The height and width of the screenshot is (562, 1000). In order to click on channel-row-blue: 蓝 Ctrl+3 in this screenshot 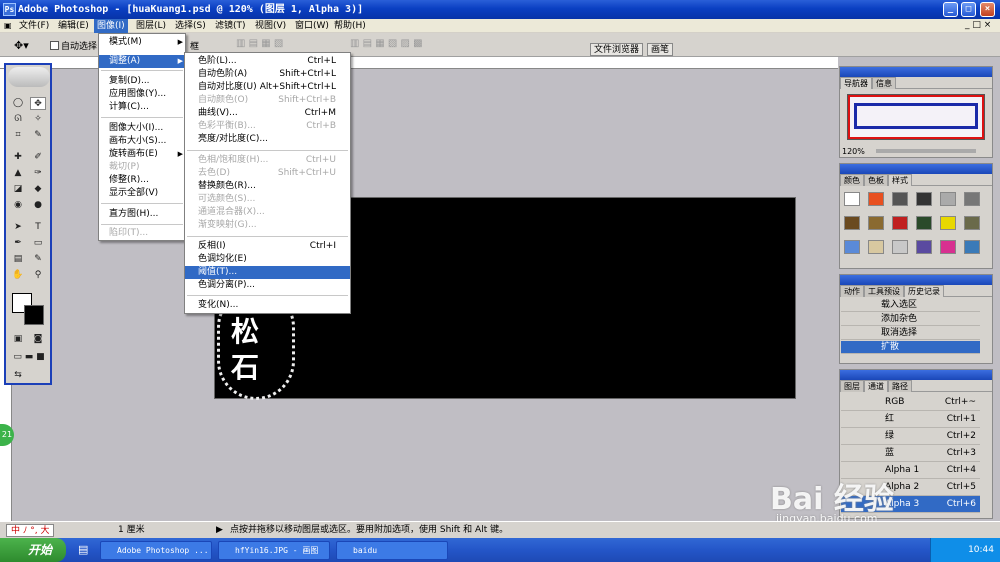, I will do `click(910, 453)`.